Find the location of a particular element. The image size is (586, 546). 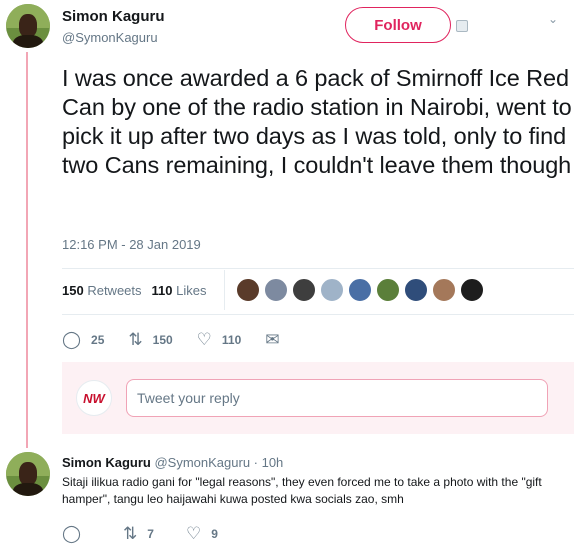

like-action: ♡ 110 is located at coordinates (219, 340).